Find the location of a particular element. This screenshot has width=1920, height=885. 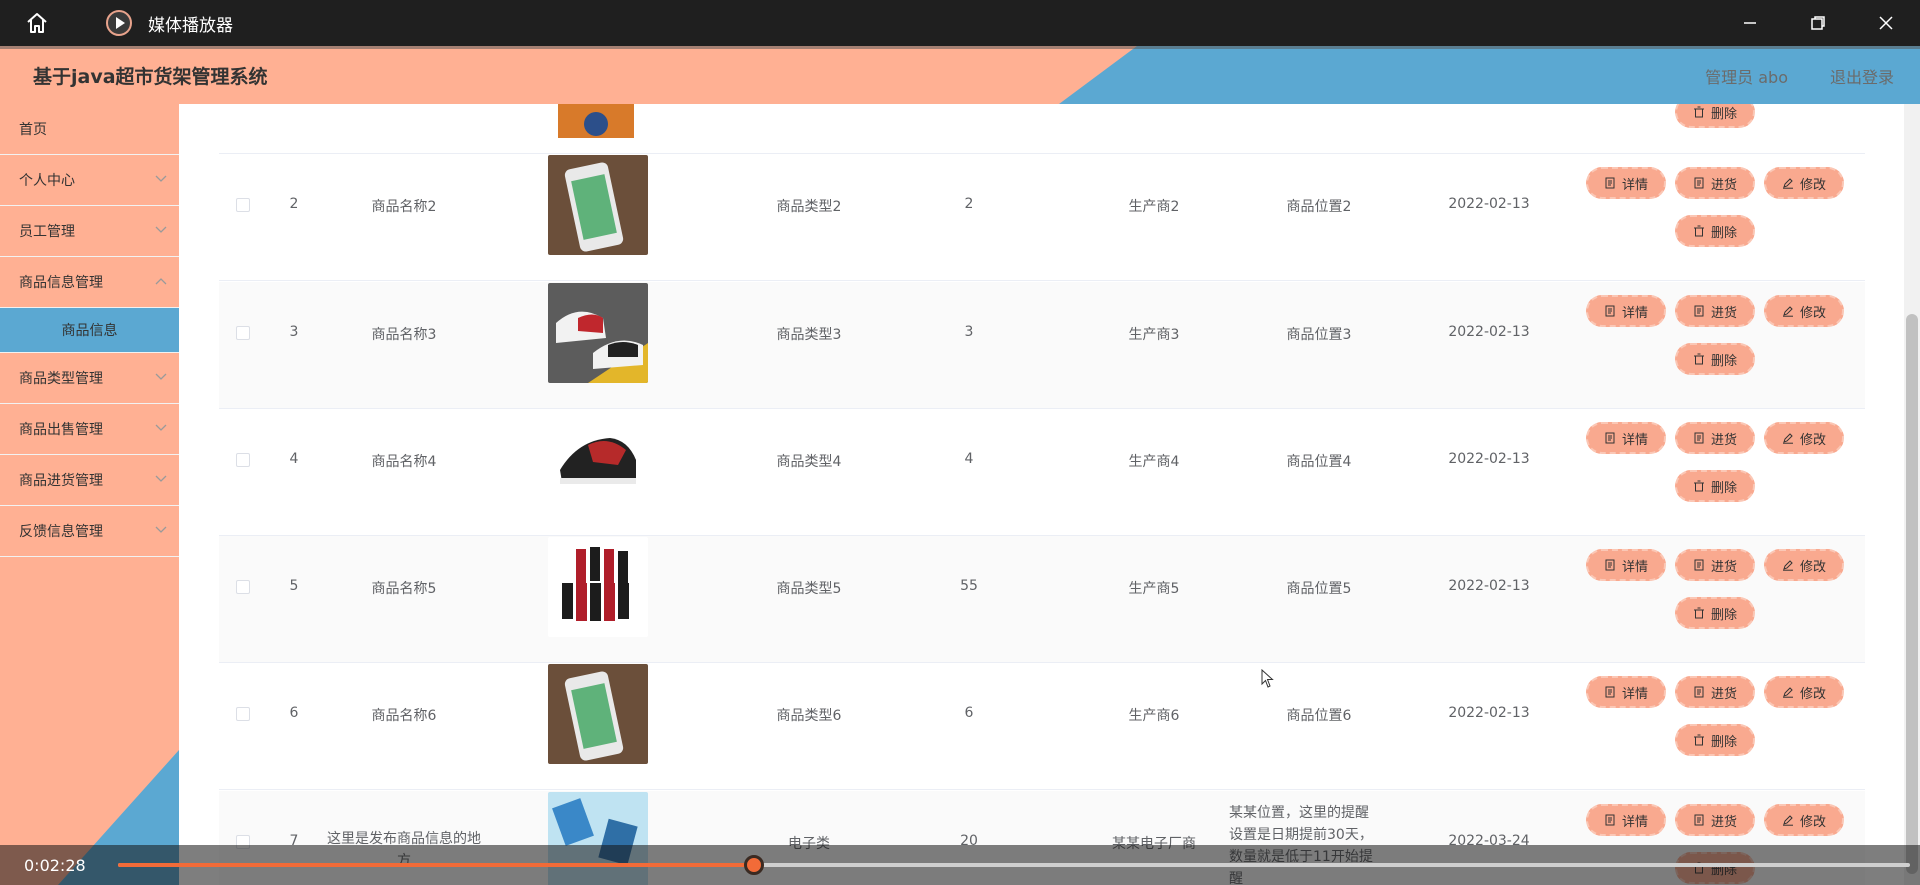

trash-icon is located at coordinates (1698, 112).